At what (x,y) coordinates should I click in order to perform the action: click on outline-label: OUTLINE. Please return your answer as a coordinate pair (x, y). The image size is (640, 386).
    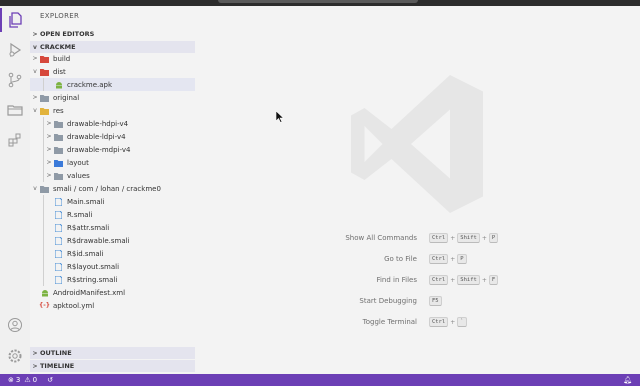
    Looking at the image, I should click on (56, 353).